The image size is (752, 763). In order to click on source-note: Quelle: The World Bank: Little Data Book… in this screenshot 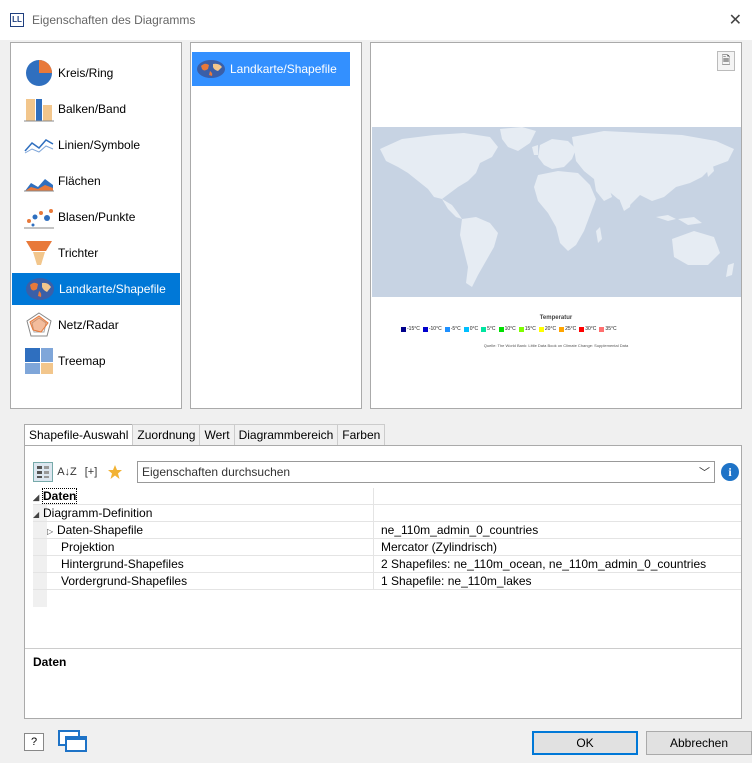, I will do `click(556, 345)`.